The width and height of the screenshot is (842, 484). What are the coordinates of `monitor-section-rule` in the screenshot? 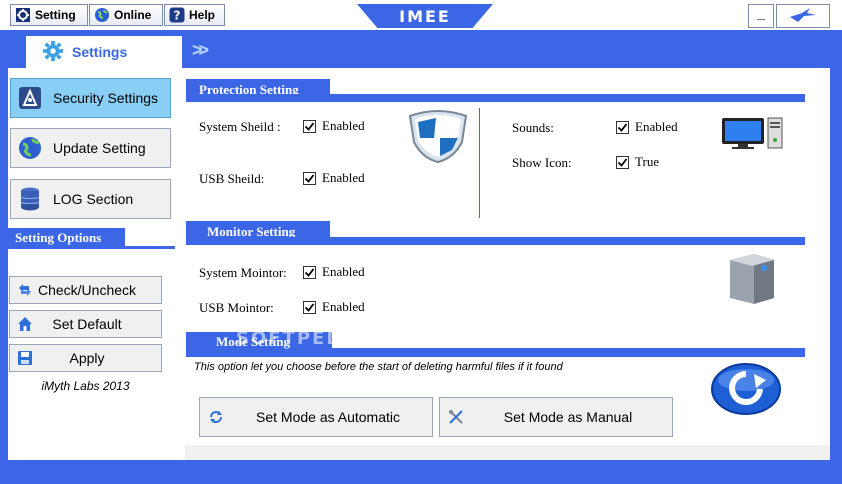 It's located at (495, 241).